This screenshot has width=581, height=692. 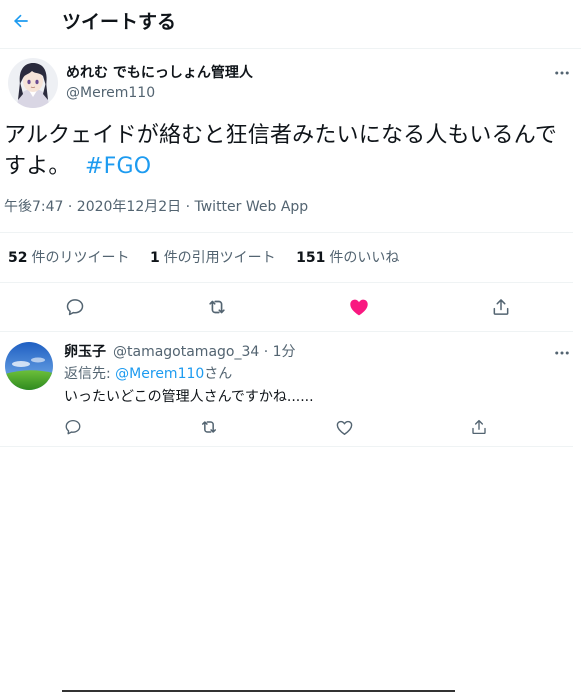 What do you see at coordinates (90, 374) in the screenshot?
I see `reply-to-prefix: 返信先:` at bounding box center [90, 374].